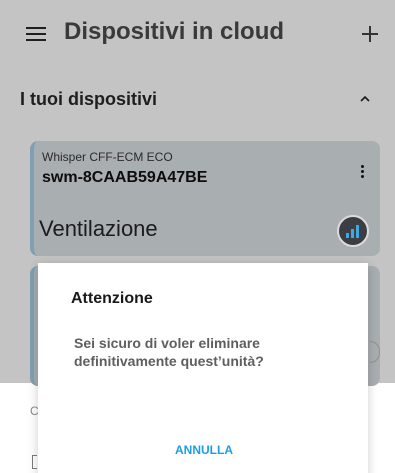  I want to click on background-control-fragment, so click(34, 462).